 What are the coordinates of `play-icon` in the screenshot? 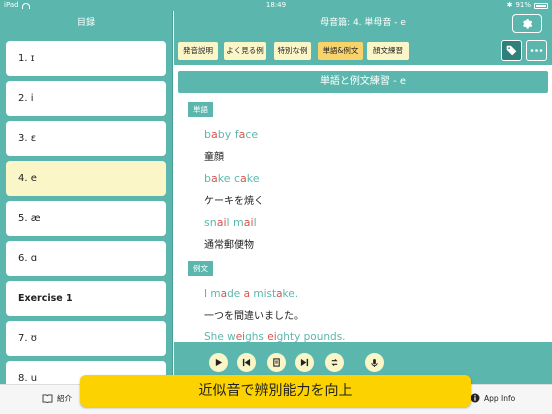 It's located at (219, 362).